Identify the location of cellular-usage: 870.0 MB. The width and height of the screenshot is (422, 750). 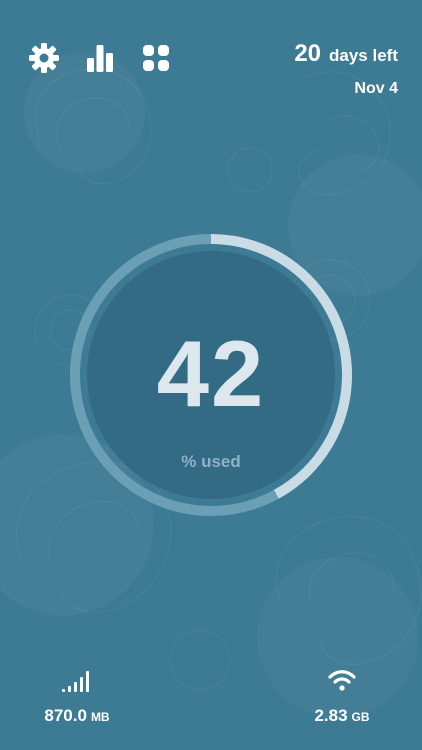
(77, 696).